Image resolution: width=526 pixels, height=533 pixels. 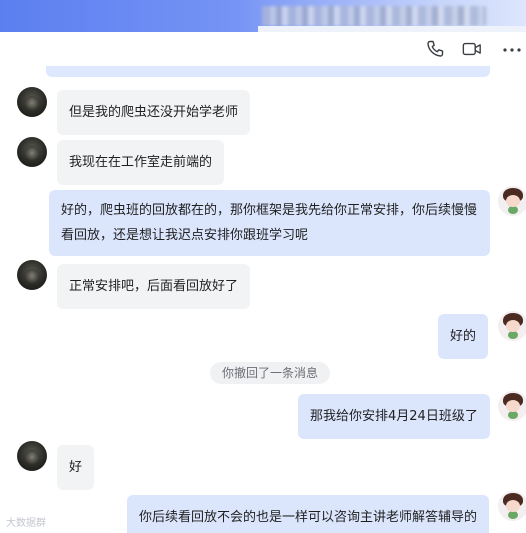 What do you see at coordinates (269, 210) in the screenshot?
I see `message-text-line-1: 好的，爬虫班的回放都在的，那你框架是我先给你正常安排，你后续慢慢` at bounding box center [269, 210].